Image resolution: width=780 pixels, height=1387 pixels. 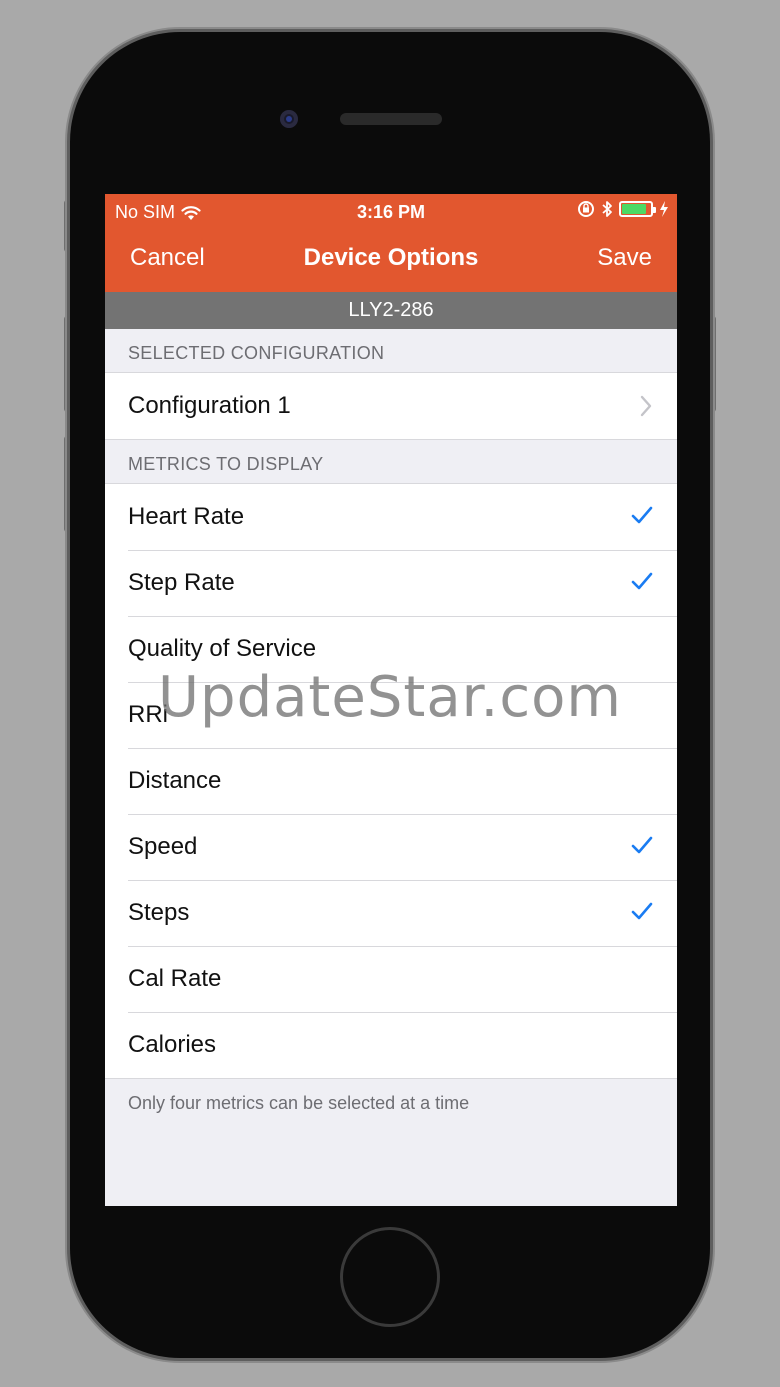 What do you see at coordinates (391, 1045) in the screenshot?
I see `metric-row: Calories` at bounding box center [391, 1045].